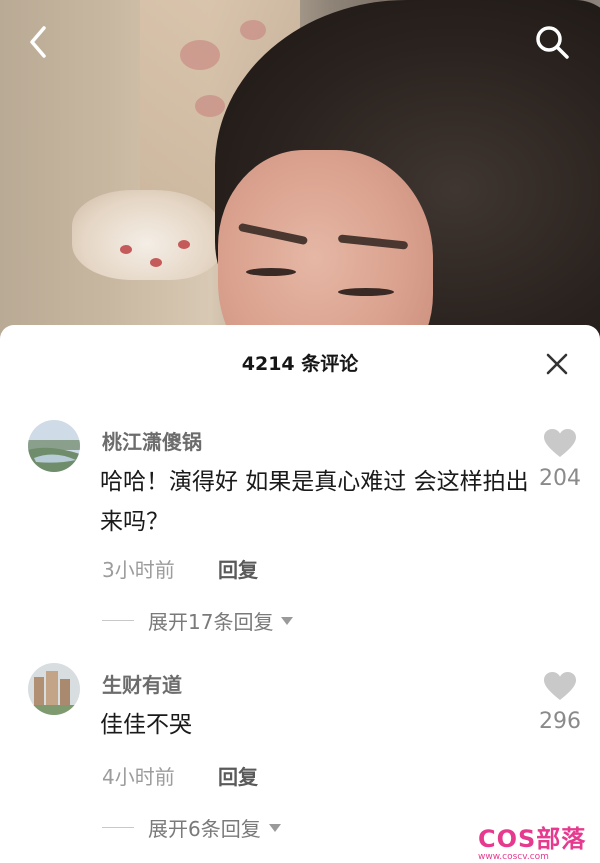 The width and height of the screenshot is (600, 863). Describe the element at coordinates (138, 570) in the screenshot. I see `comment-time: 3小时前` at that location.